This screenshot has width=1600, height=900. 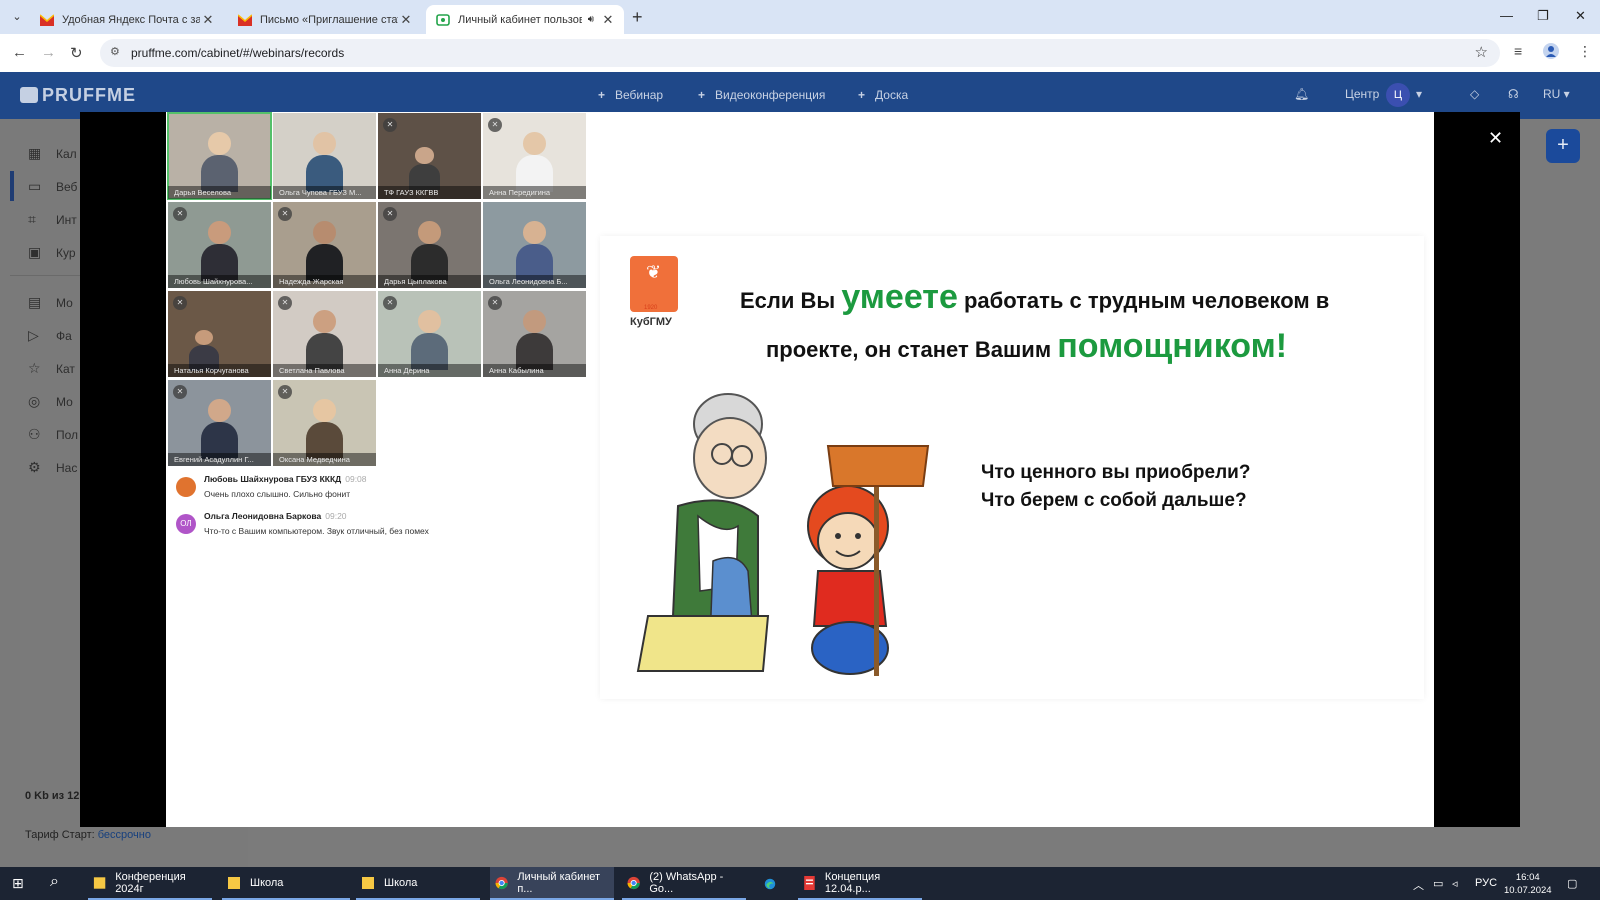 I want to click on pruffme-logo: PRUFFME, so click(x=78, y=95).